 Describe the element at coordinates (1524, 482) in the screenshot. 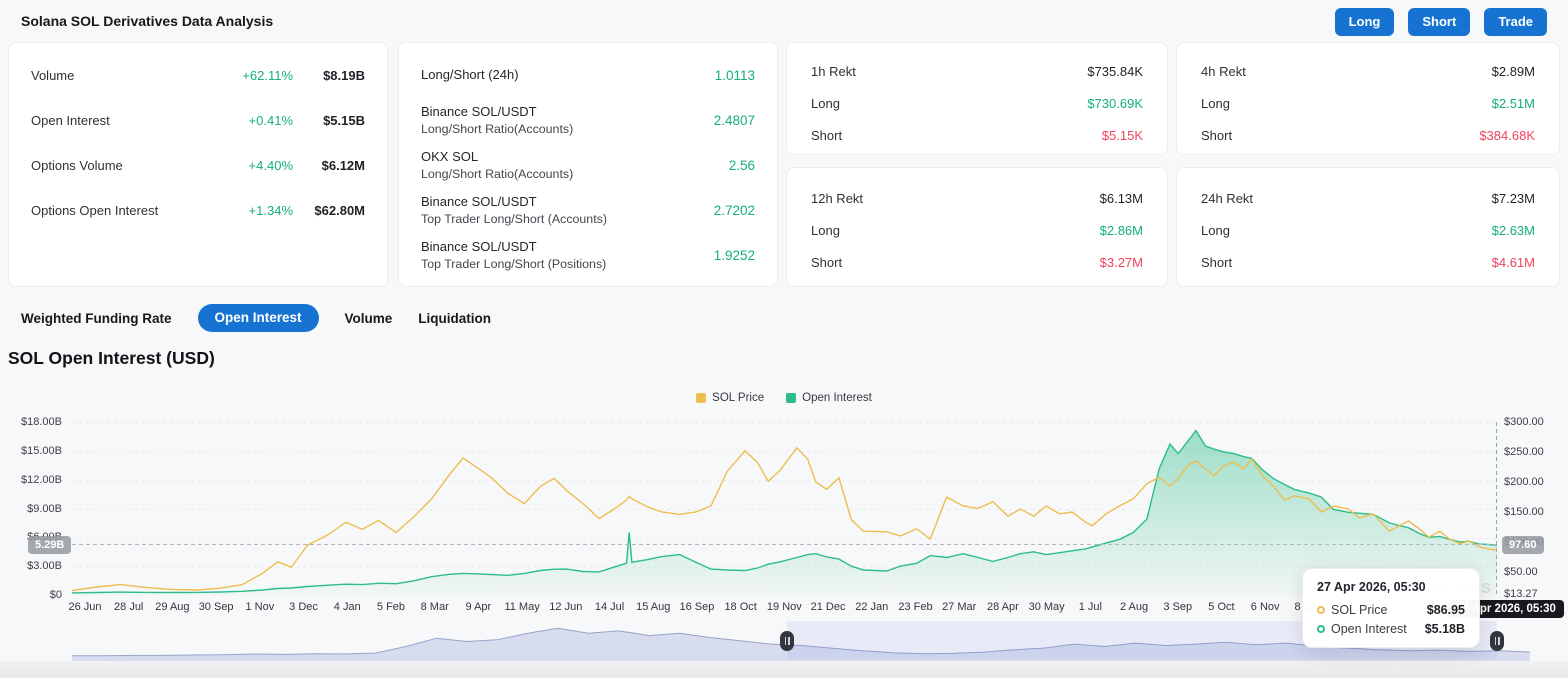

I see `right-tick-label: $200.00` at that location.